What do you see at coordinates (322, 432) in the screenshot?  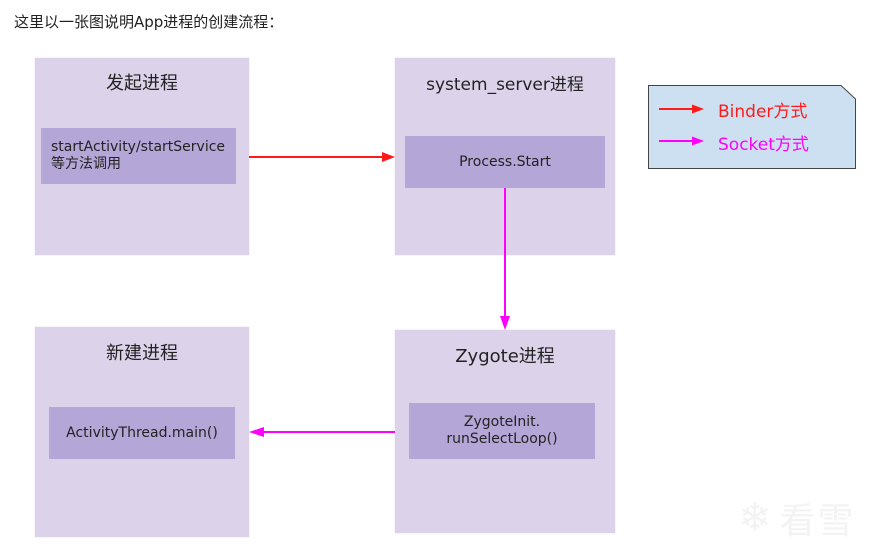 I see `edge-socket-zygote-to-new-process` at bounding box center [322, 432].